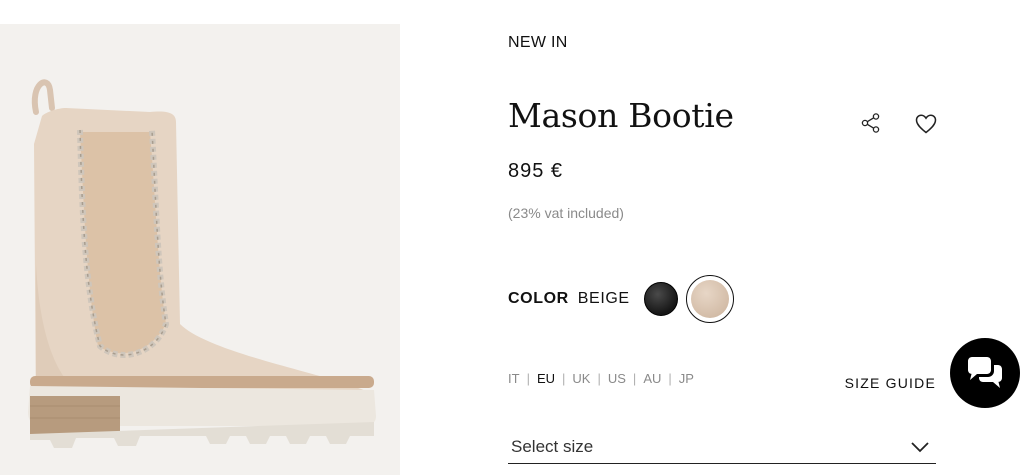 The image size is (1024, 475). I want to click on size-dropdown-placeholder: Select size, so click(552, 446).